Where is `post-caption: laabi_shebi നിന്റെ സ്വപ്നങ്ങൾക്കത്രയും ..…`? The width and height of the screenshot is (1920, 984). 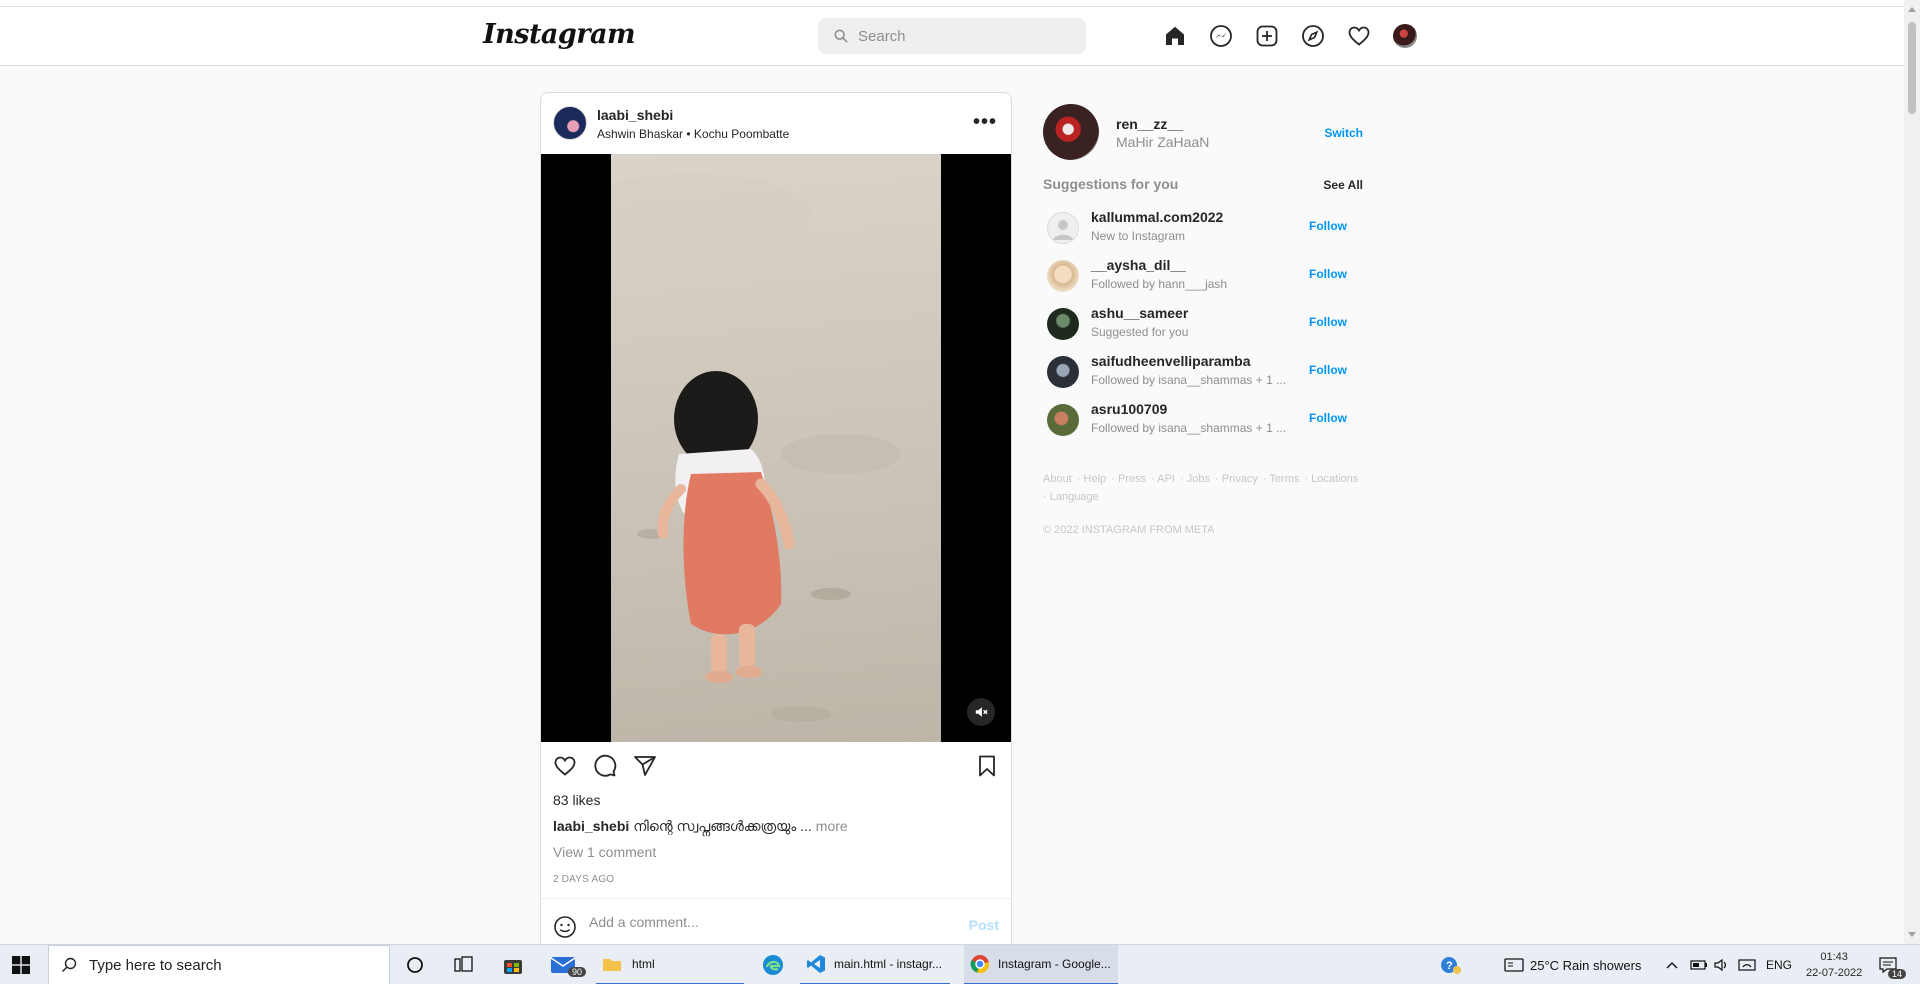
post-caption: laabi_shebi നിന്റെ സ്വപ്നങ്ങൾക്കത്രയും ..… is located at coordinates (700, 826).